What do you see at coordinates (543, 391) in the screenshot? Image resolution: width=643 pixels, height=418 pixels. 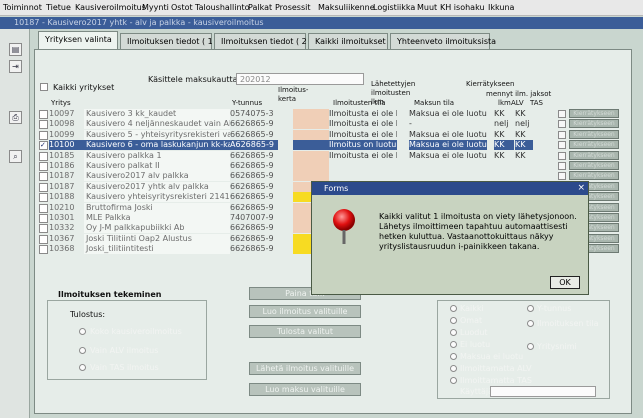 I see `kayttaja-field` at bounding box center [543, 391].